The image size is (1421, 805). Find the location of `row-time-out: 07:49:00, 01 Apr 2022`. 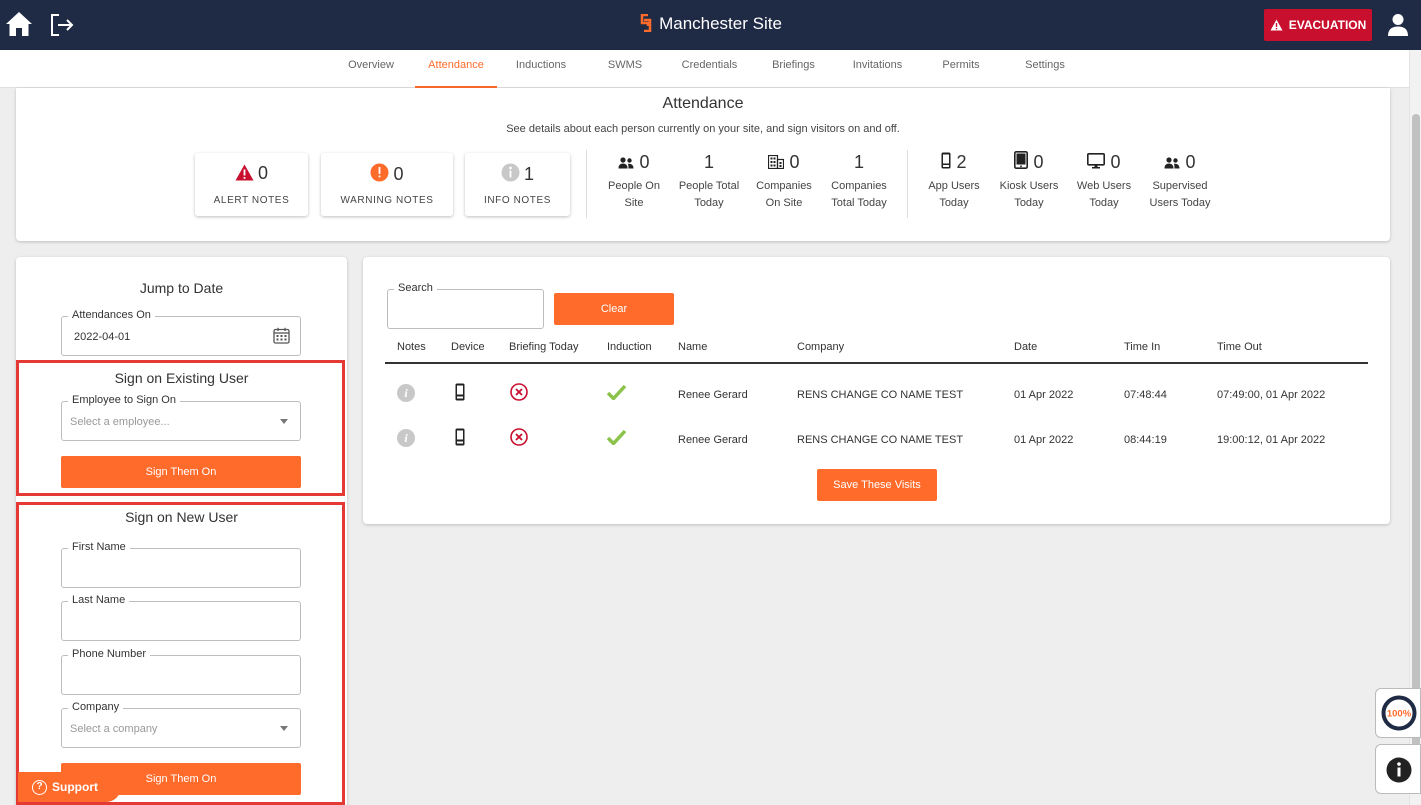

row-time-out: 07:49:00, 01 Apr 2022 is located at coordinates (1271, 395).